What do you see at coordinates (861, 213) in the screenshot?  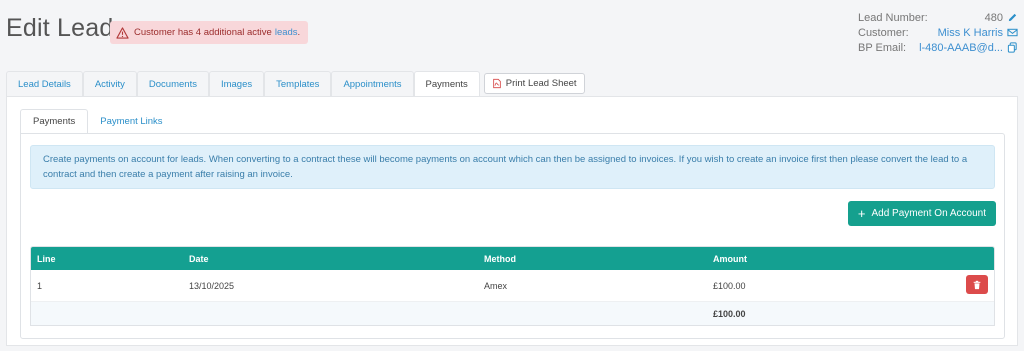 I see `plus-icon: +` at bounding box center [861, 213].